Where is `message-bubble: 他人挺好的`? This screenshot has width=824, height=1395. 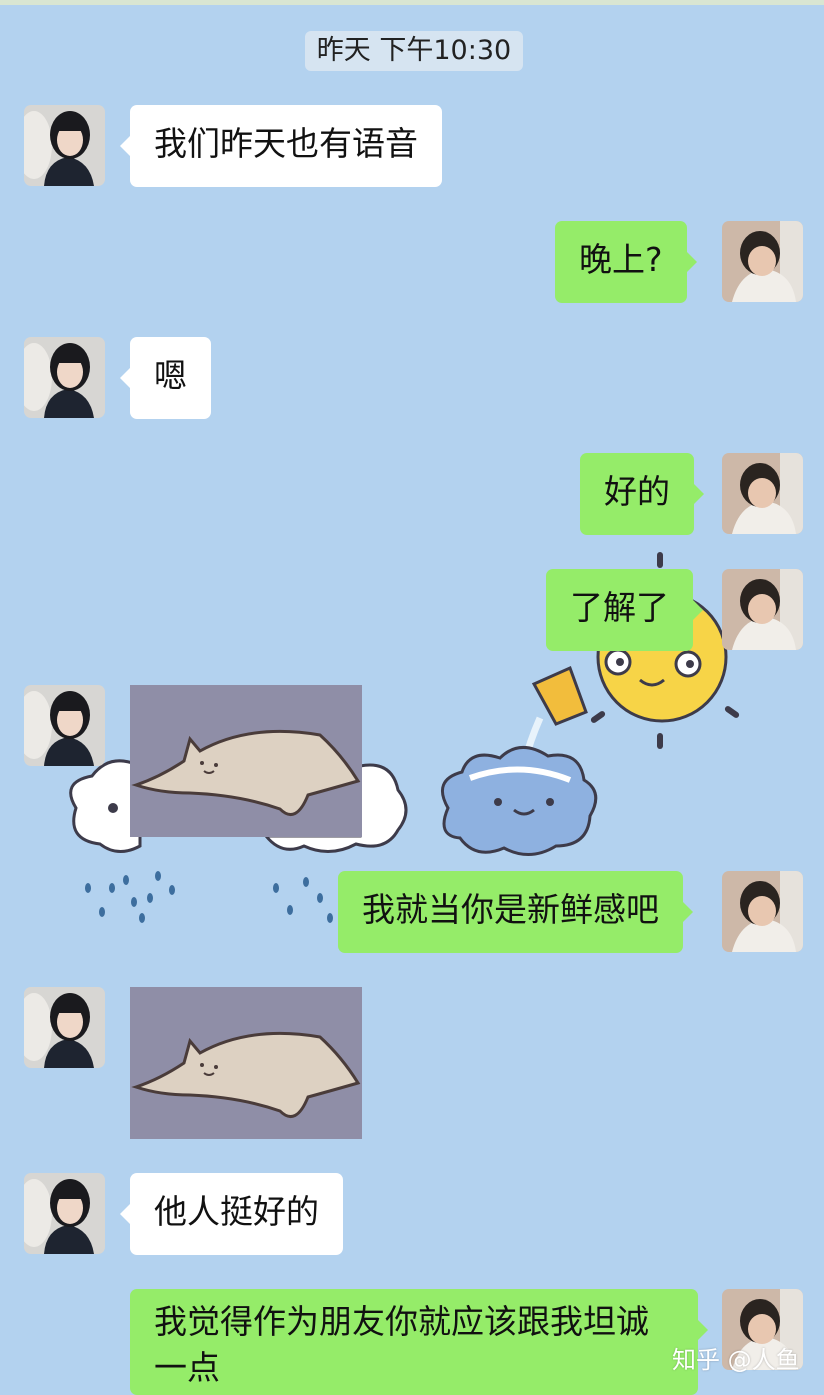
message-bubble: 他人挺好的 is located at coordinates (231, 1214).